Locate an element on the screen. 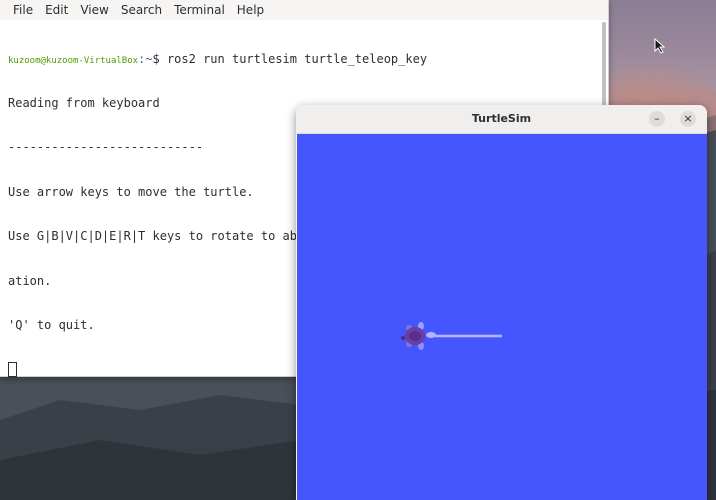 The width and height of the screenshot is (716, 500). minimize-button: – is located at coordinates (657, 119).